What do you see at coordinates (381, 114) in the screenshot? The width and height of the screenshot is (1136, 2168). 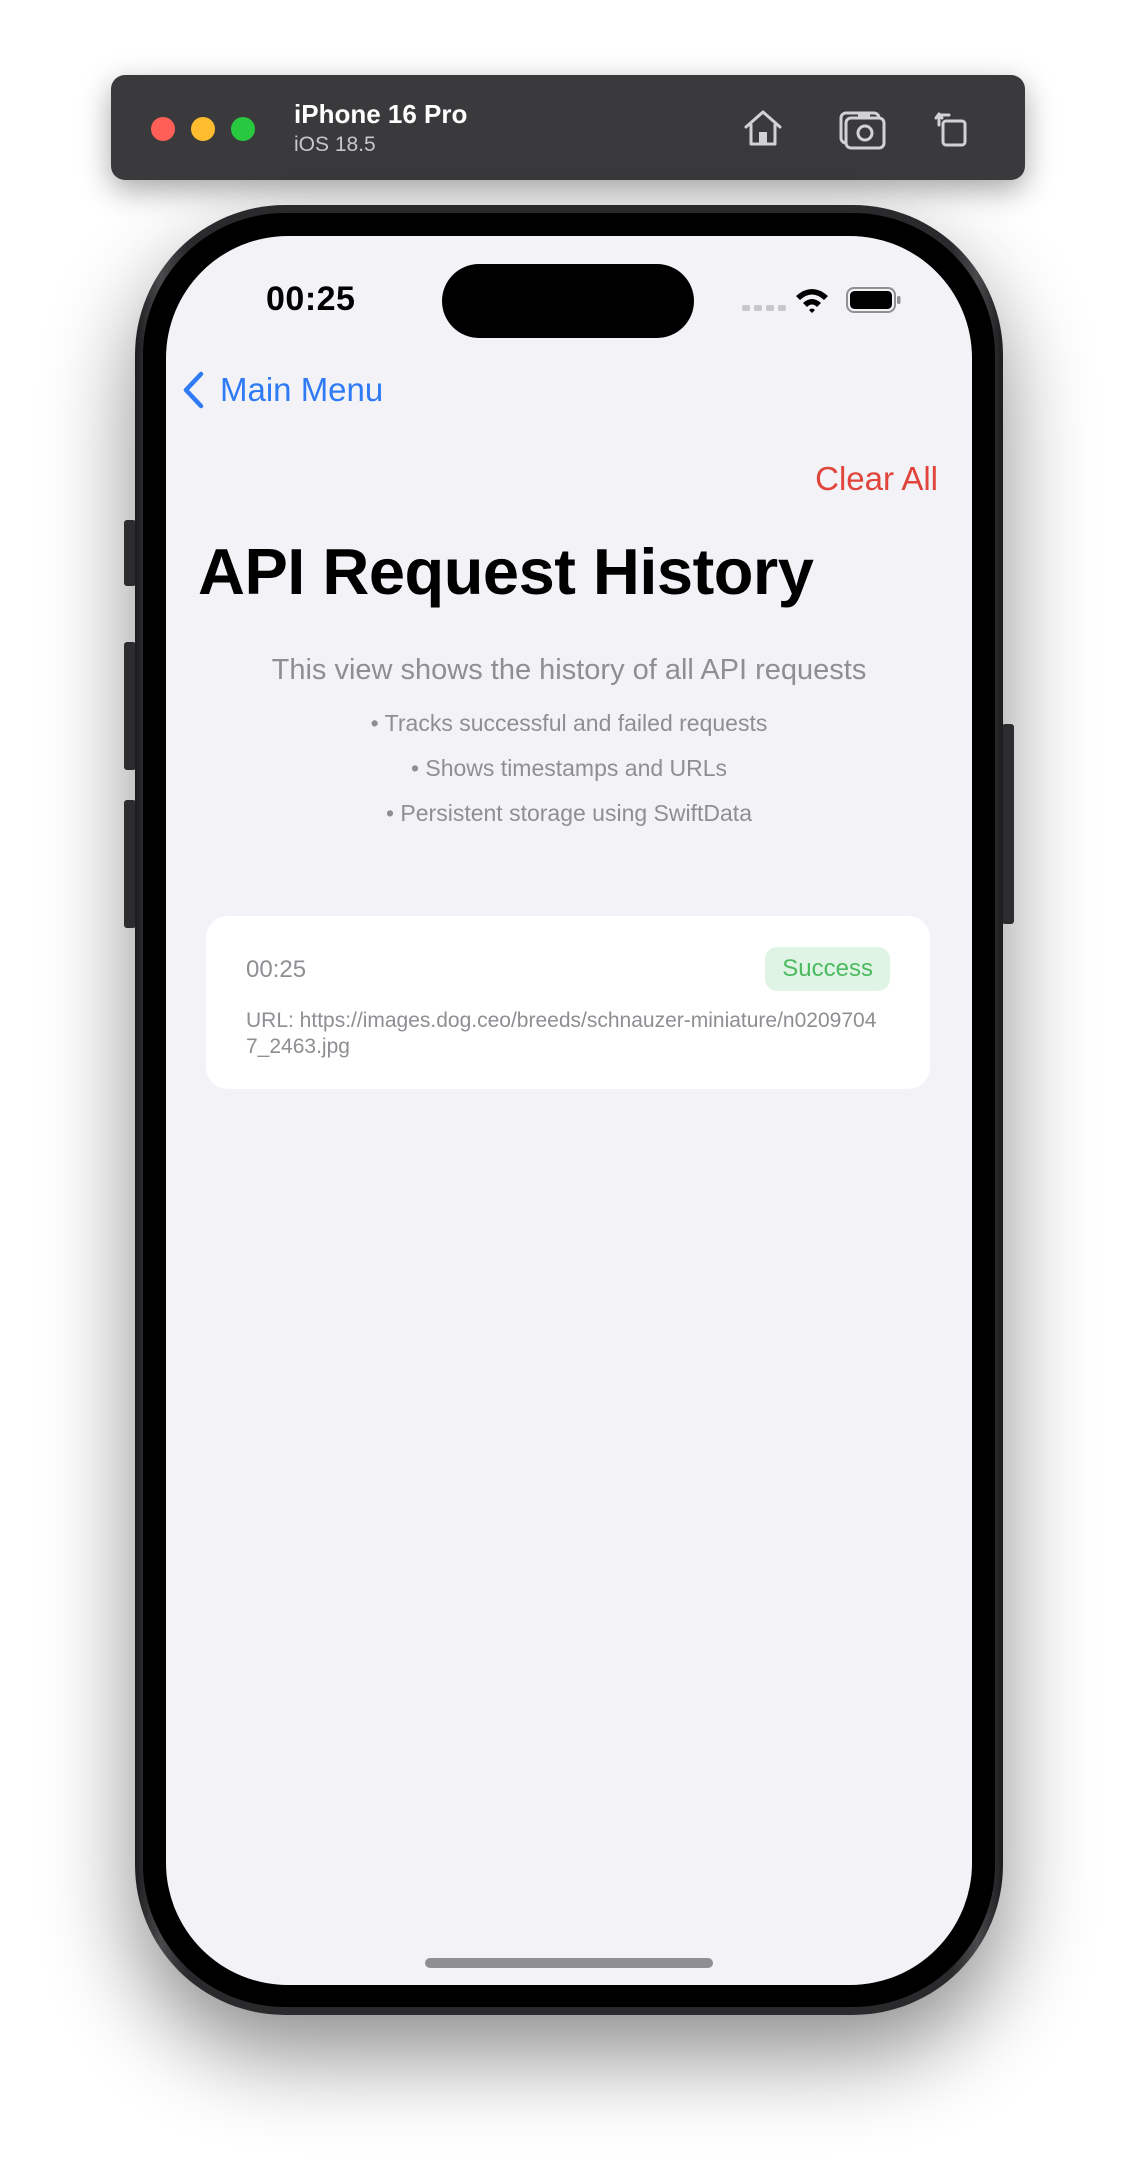 I see `device-name: iPhone 16 Pro` at bounding box center [381, 114].